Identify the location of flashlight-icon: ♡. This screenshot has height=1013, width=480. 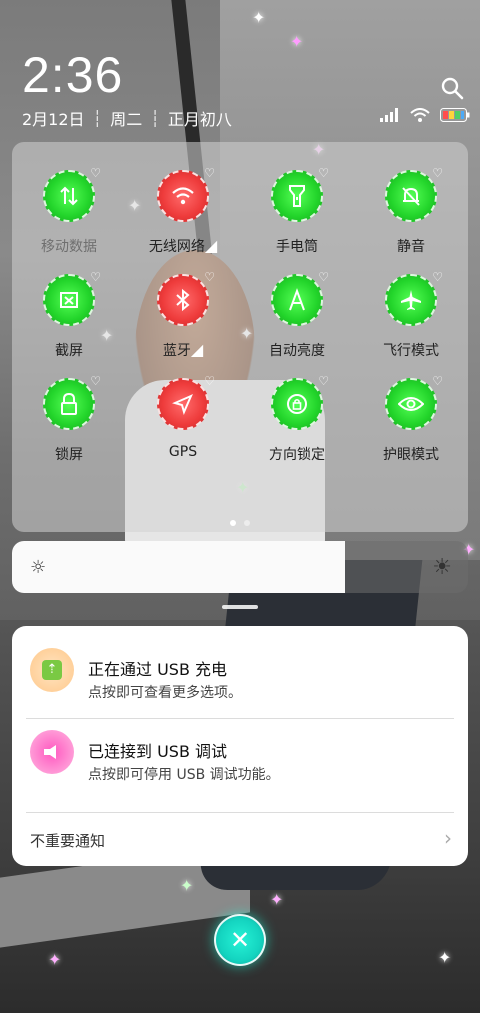
(300, 194).